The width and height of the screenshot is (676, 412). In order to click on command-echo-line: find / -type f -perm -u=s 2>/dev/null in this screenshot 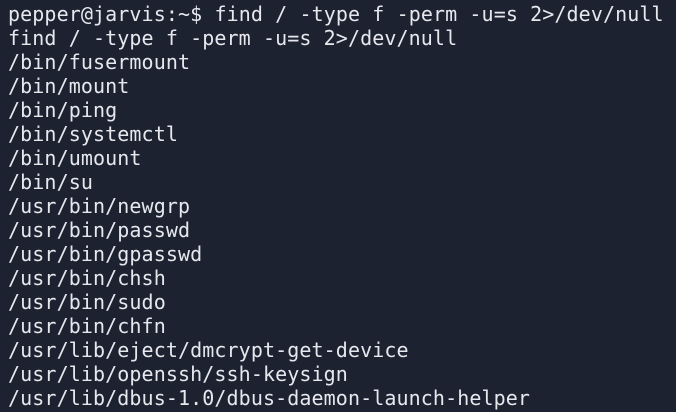, I will do `click(233, 38)`.